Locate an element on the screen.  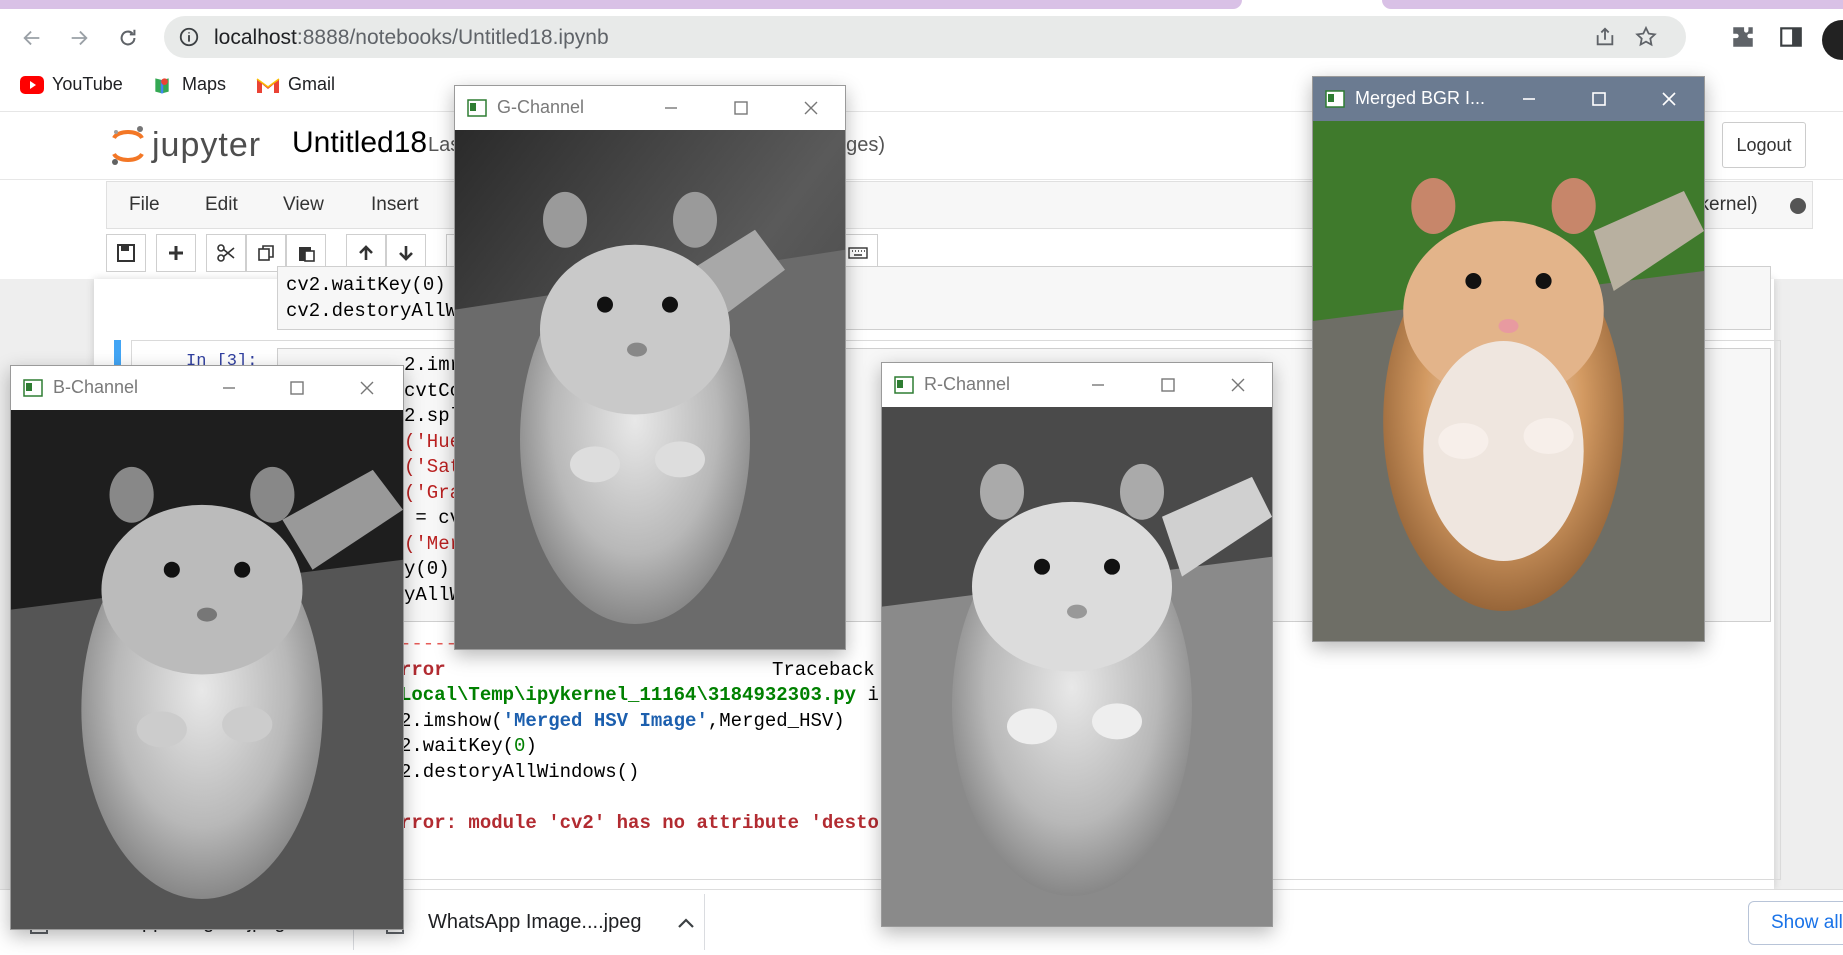
code-line: cv2.waitKey(0) is located at coordinates (366, 285).